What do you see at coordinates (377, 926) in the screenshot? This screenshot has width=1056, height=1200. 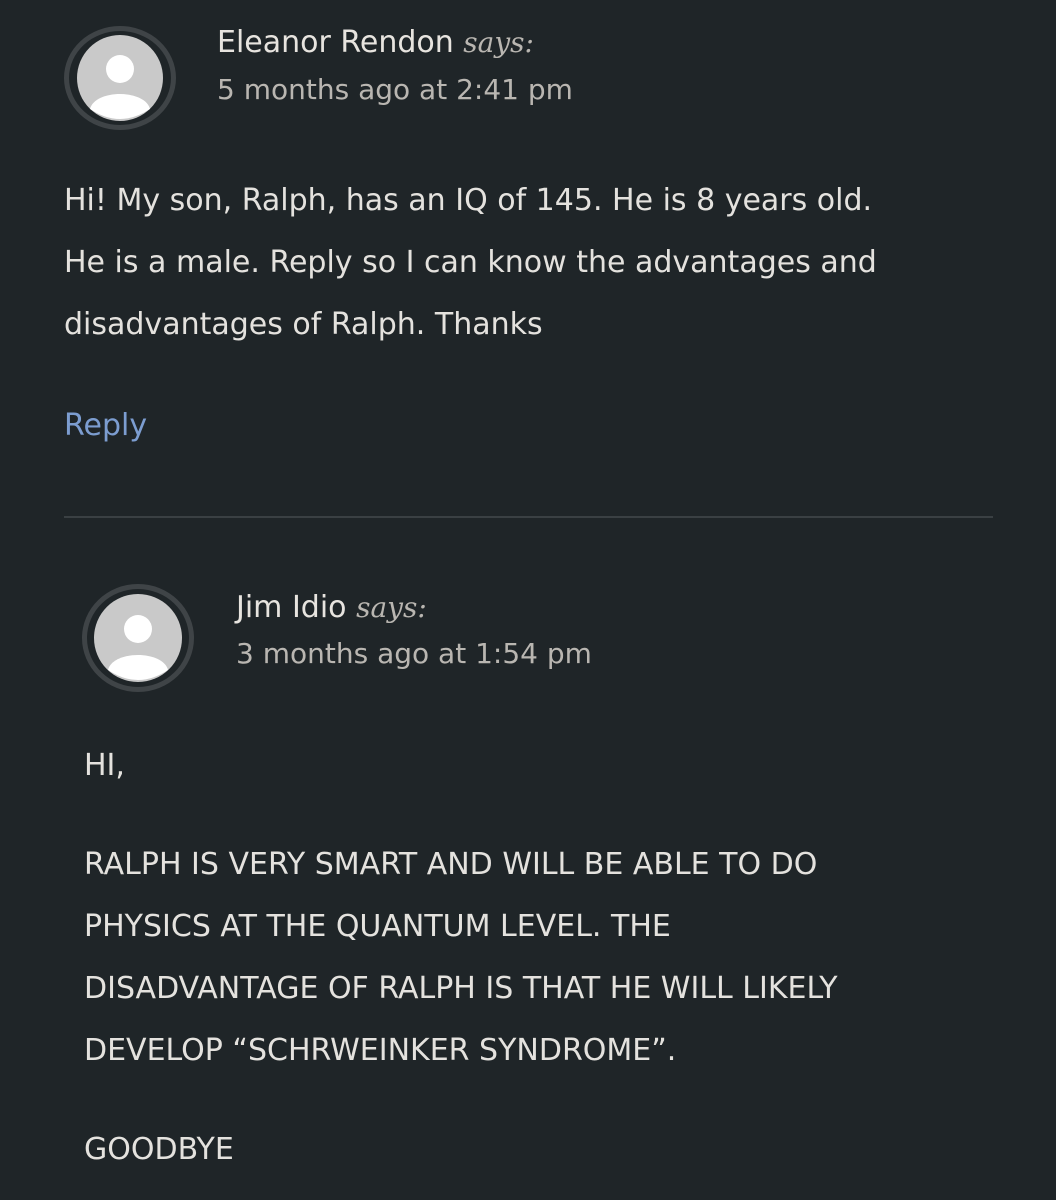 I see `comment-body-line: PHYSICS AT THE QUANTUM LEVEL. THE` at bounding box center [377, 926].